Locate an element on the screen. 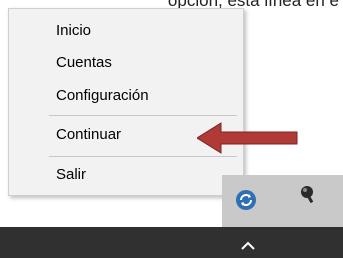 The height and width of the screenshot is (258, 343). menu-item-inicio: Inicio is located at coordinates (73, 30).